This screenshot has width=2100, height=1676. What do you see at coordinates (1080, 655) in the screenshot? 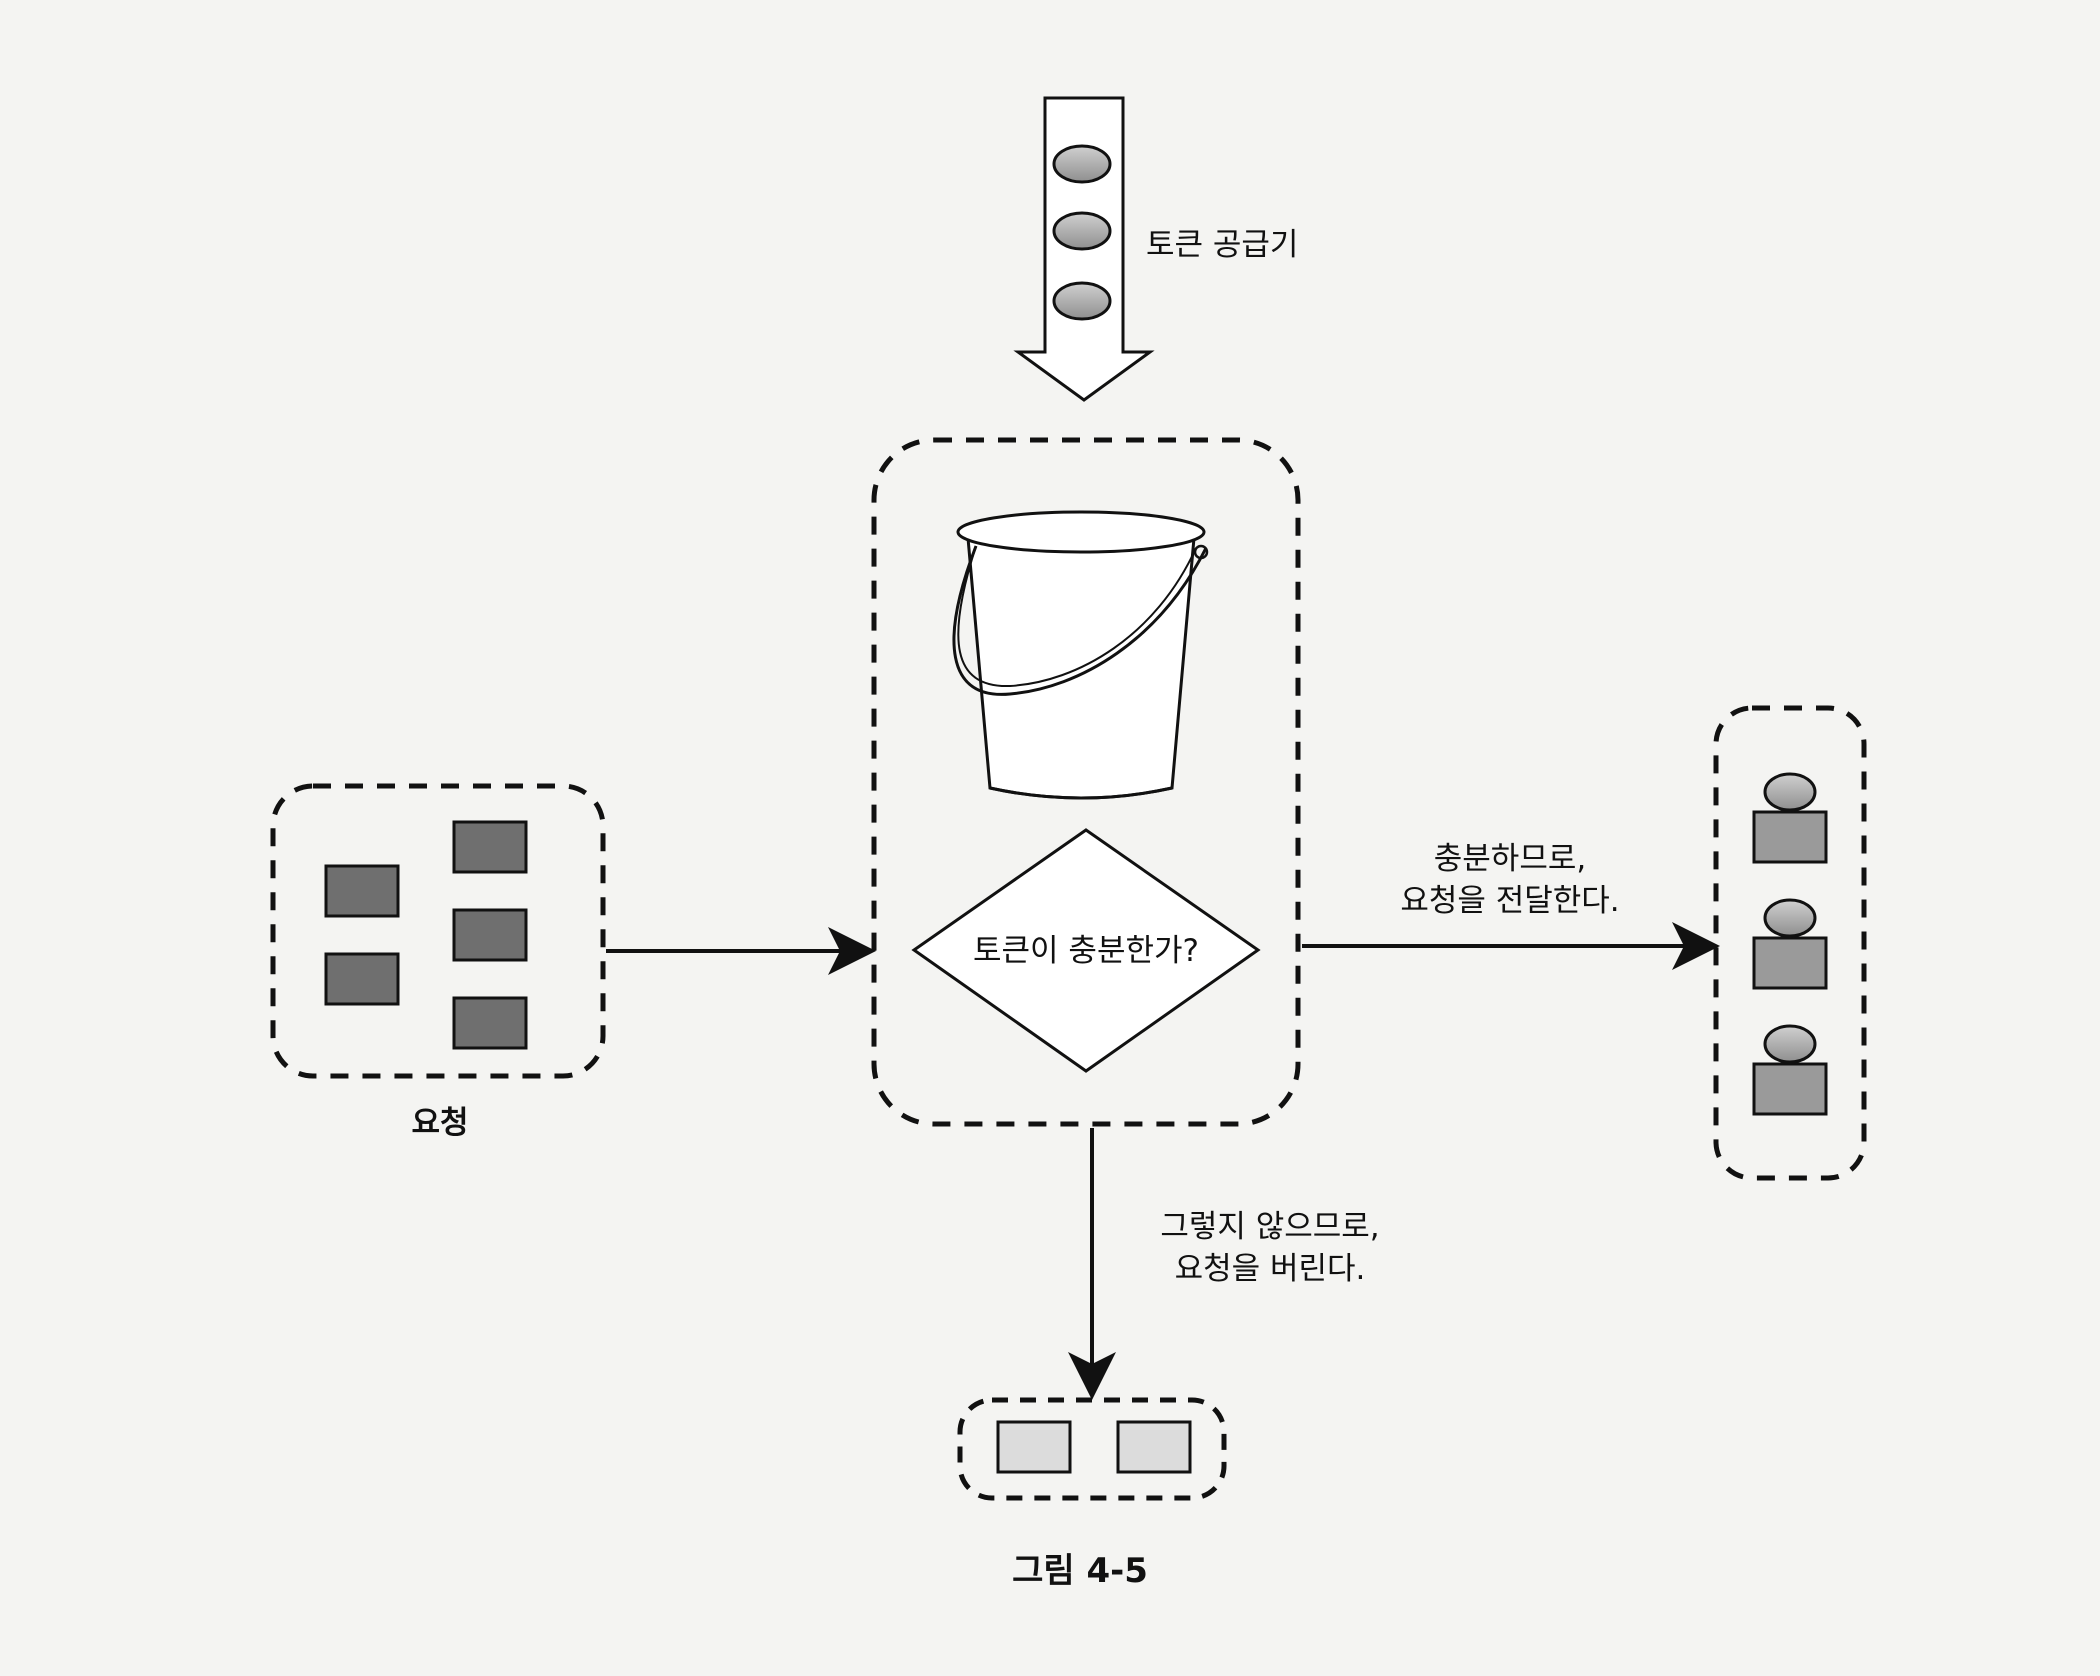
I see `bucket-icon` at bounding box center [1080, 655].